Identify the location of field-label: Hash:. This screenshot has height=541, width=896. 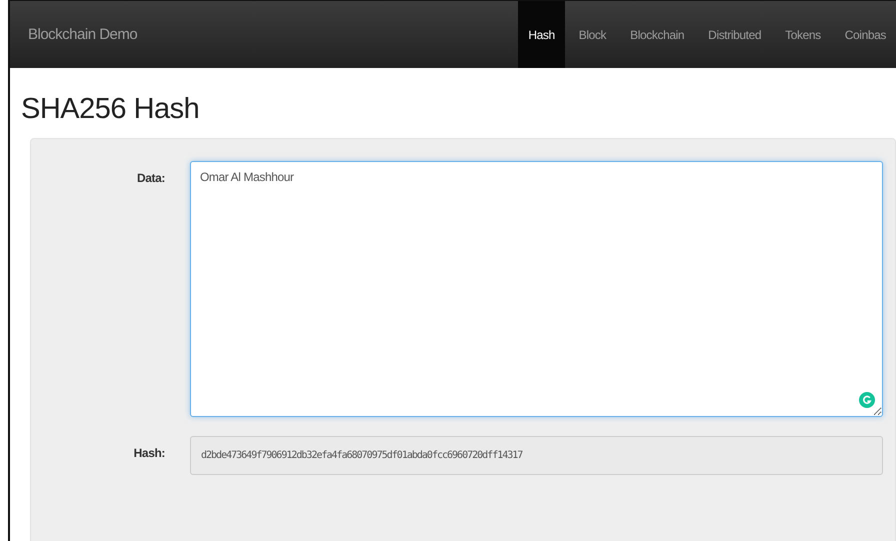
(148, 452).